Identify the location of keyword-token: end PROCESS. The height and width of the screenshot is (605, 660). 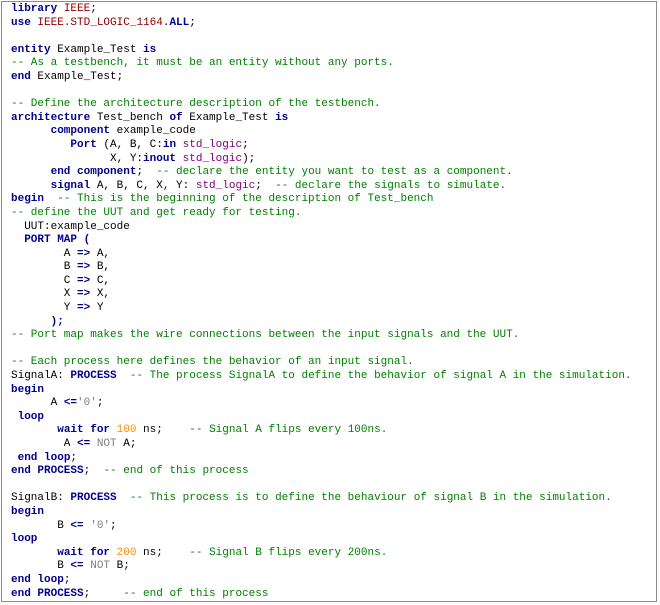
(47, 471).